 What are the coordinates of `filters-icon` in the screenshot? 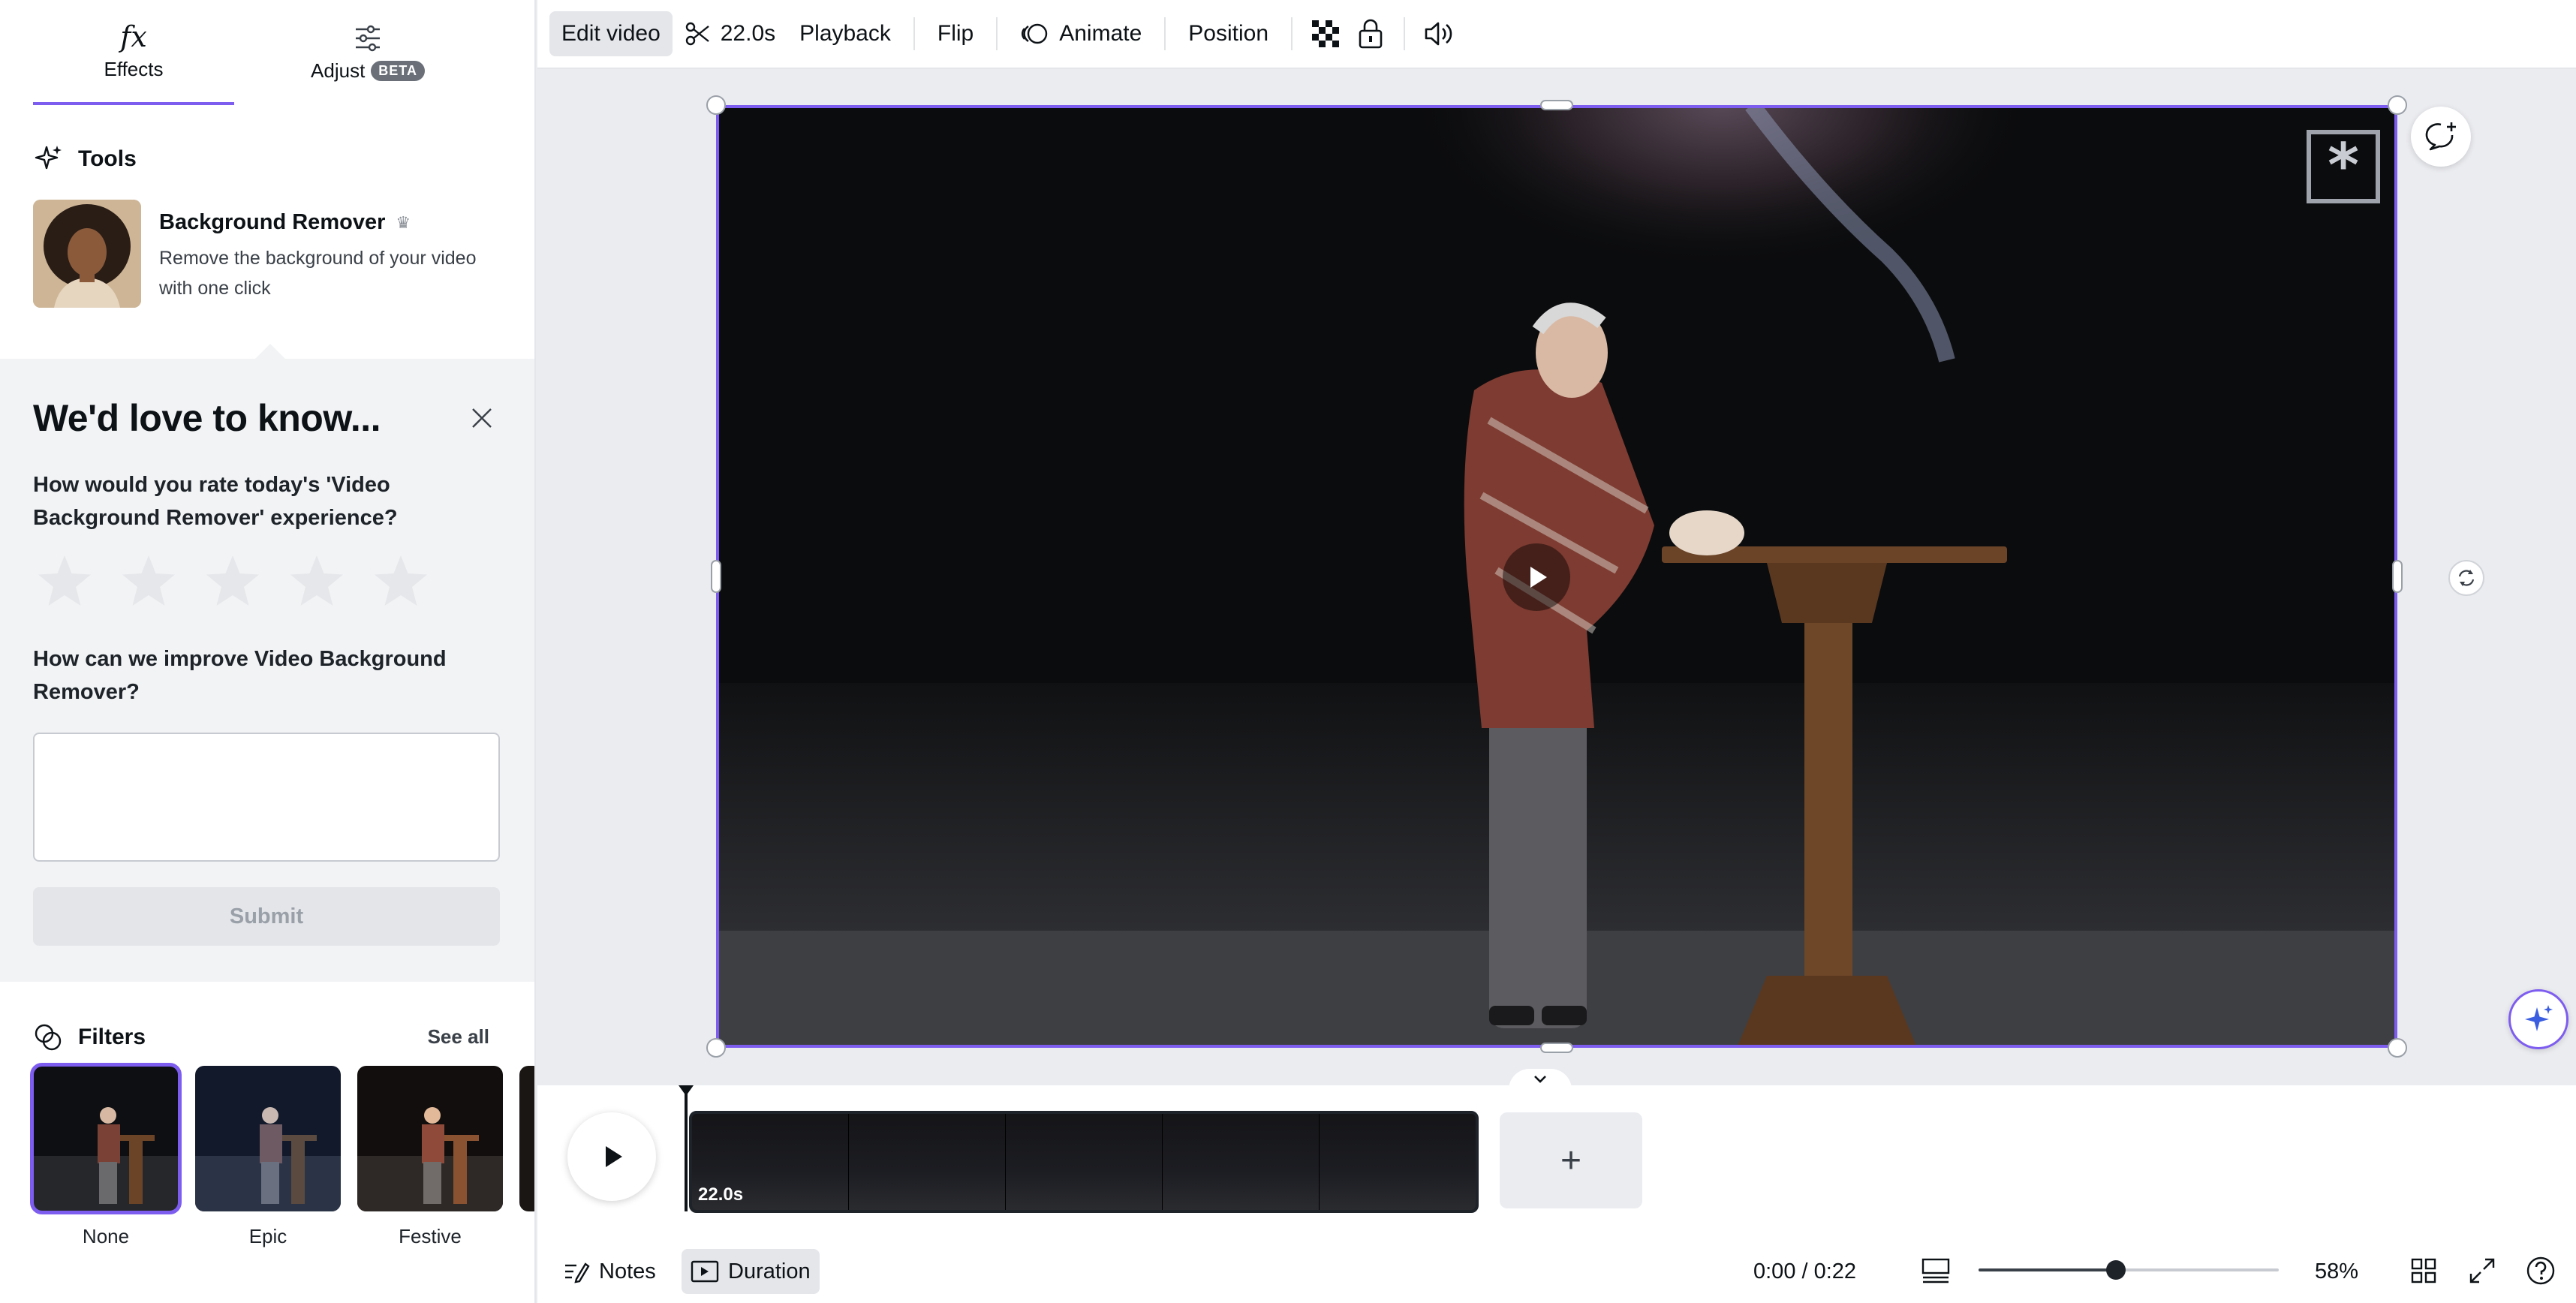 It's located at (48, 1037).